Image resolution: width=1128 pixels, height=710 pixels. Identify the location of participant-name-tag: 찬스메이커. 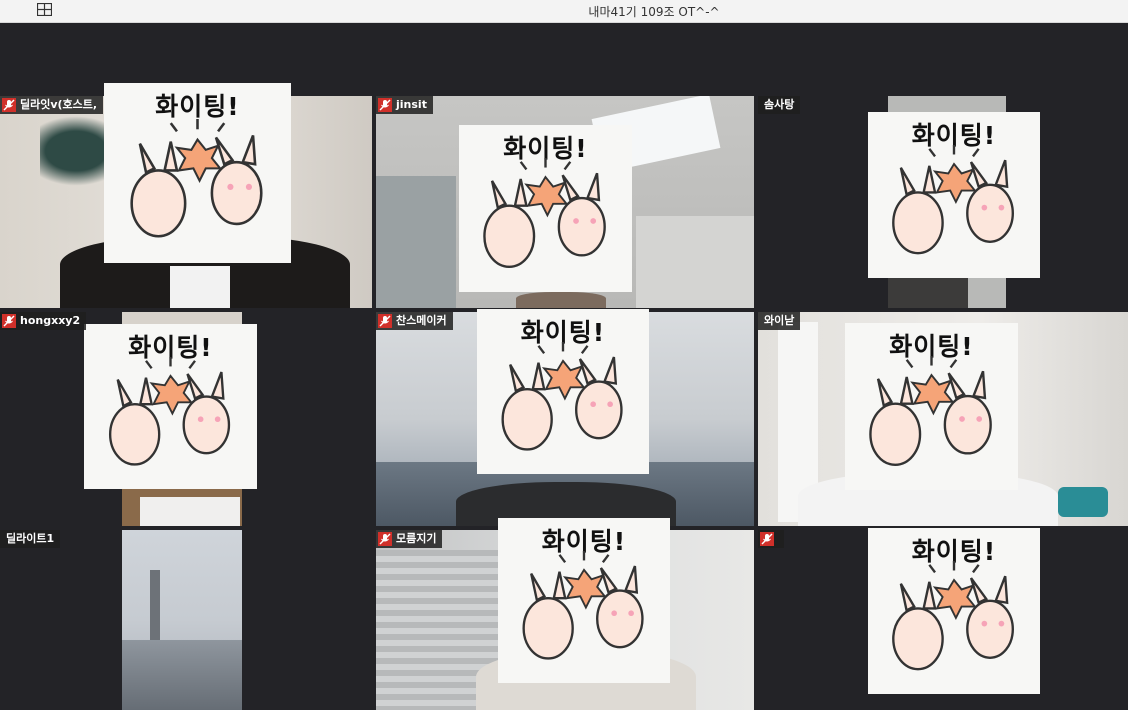
(414, 321).